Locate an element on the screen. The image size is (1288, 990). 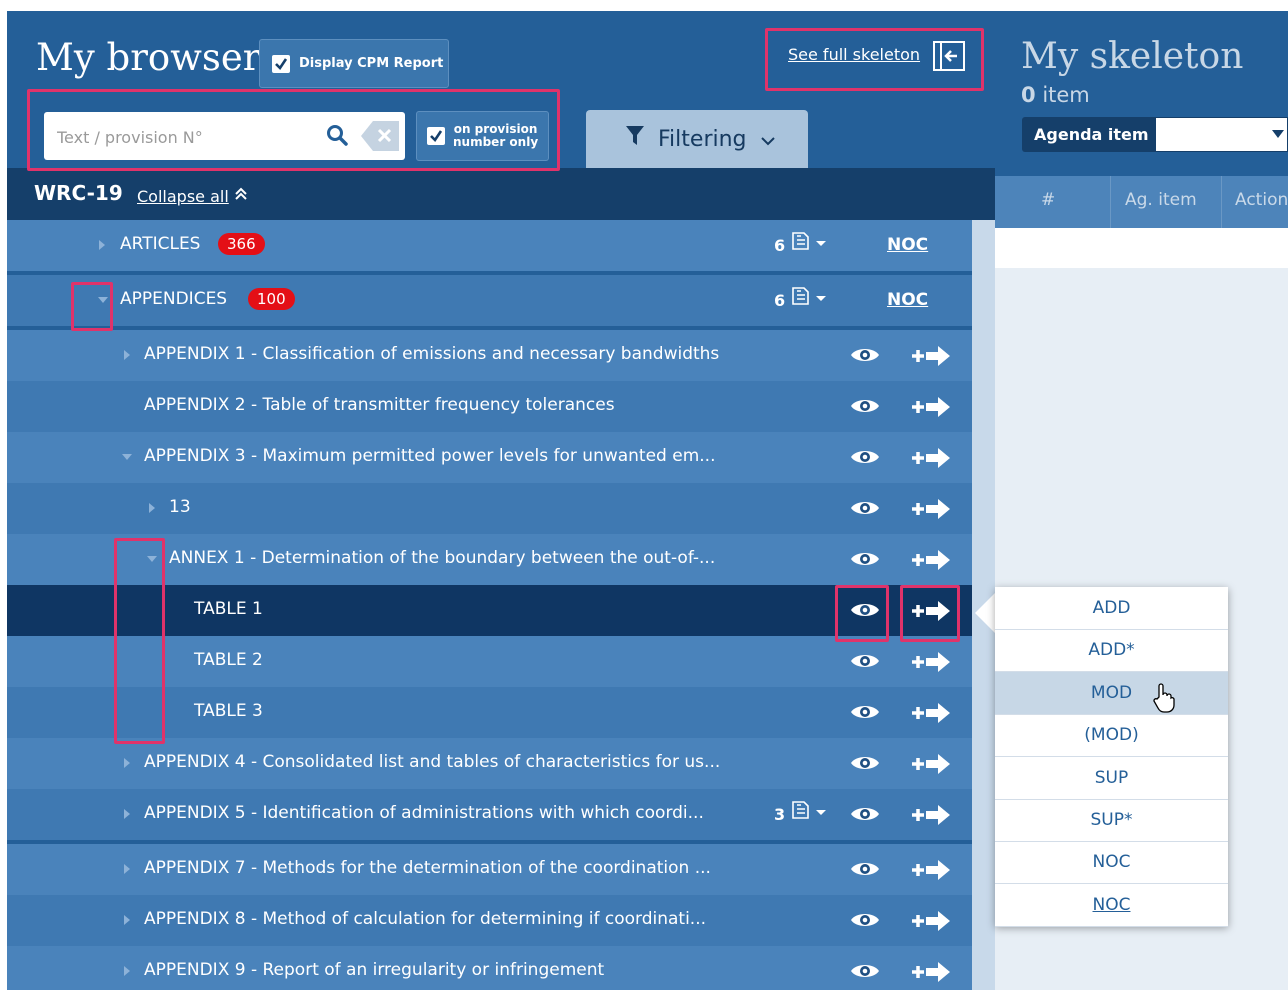
document-count: 3 is located at coordinates (780, 814).